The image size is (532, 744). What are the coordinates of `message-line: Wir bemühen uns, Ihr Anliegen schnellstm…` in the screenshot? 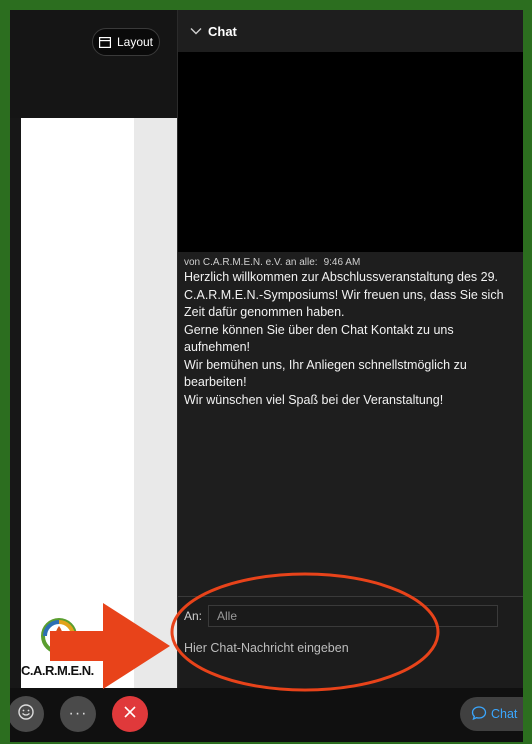 It's located at (325, 373).